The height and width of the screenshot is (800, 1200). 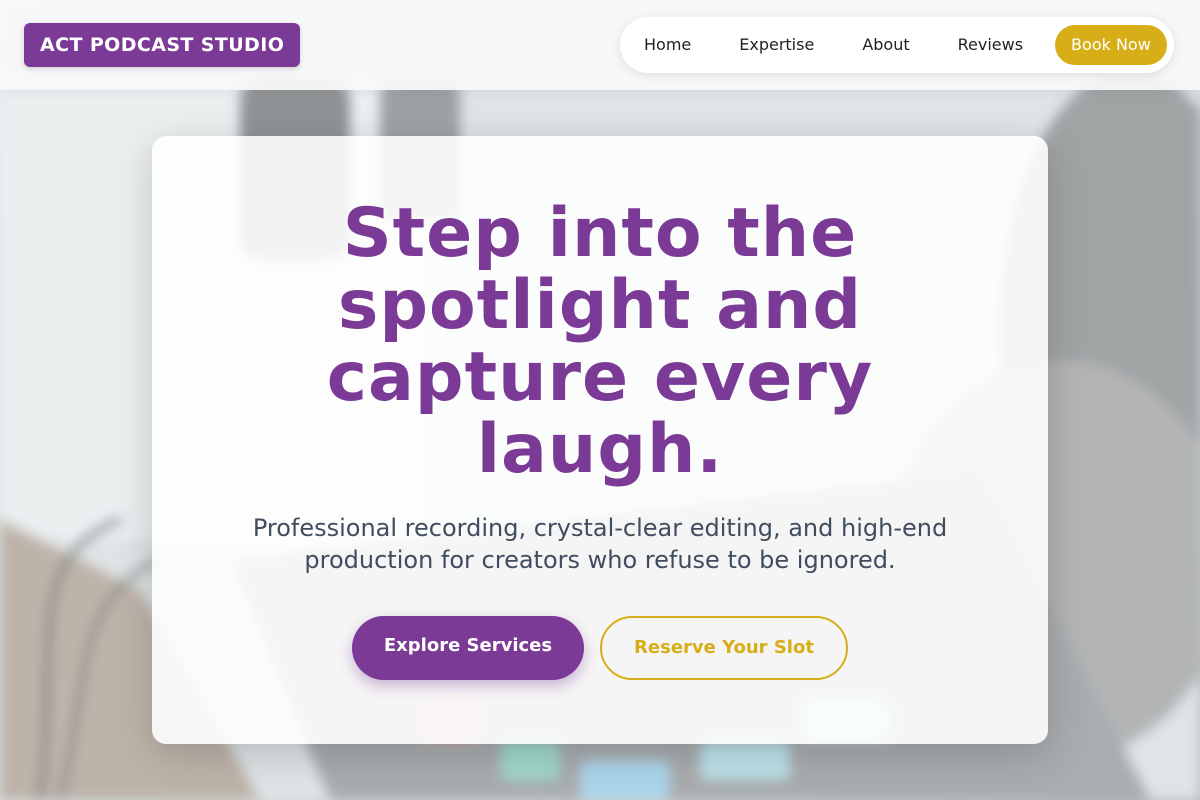 I want to click on main-navigation: Home Expertise About Reviews Book Now, so click(x=897, y=45).